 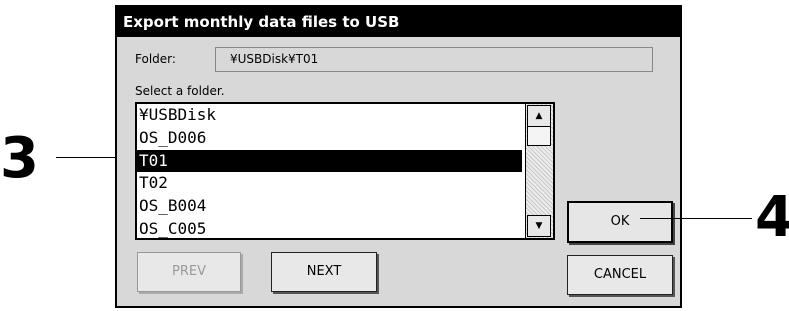 I want to click on callout-number-3: 3, so click(x=19, y=158).